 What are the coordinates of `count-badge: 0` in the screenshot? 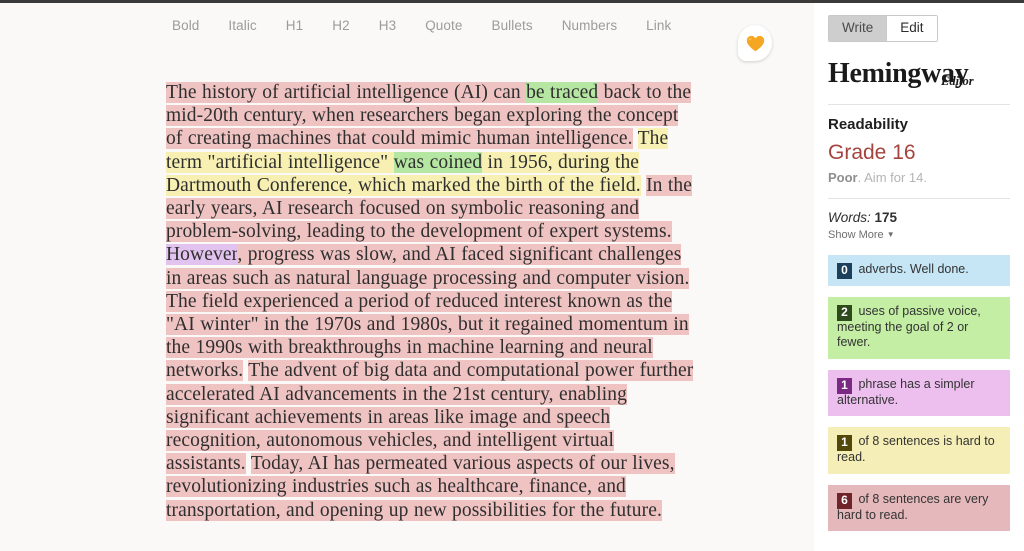 It's located at (844, 270).